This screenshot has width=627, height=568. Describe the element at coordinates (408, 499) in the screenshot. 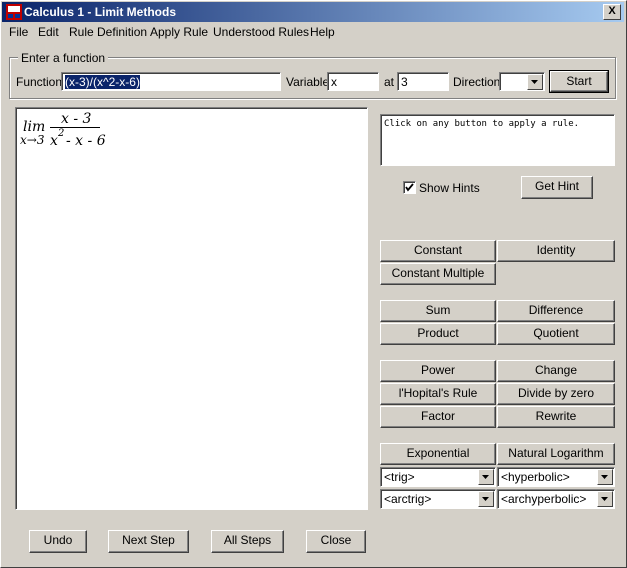

I see `arctrig-value: <arctrig>` at that location.